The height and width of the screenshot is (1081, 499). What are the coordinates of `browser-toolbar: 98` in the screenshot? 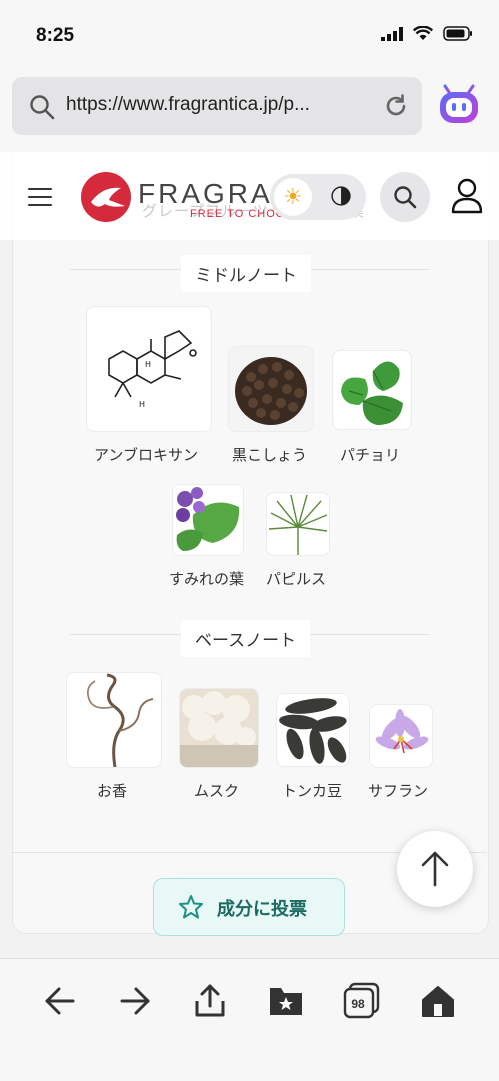 It's located at (249, 1019).